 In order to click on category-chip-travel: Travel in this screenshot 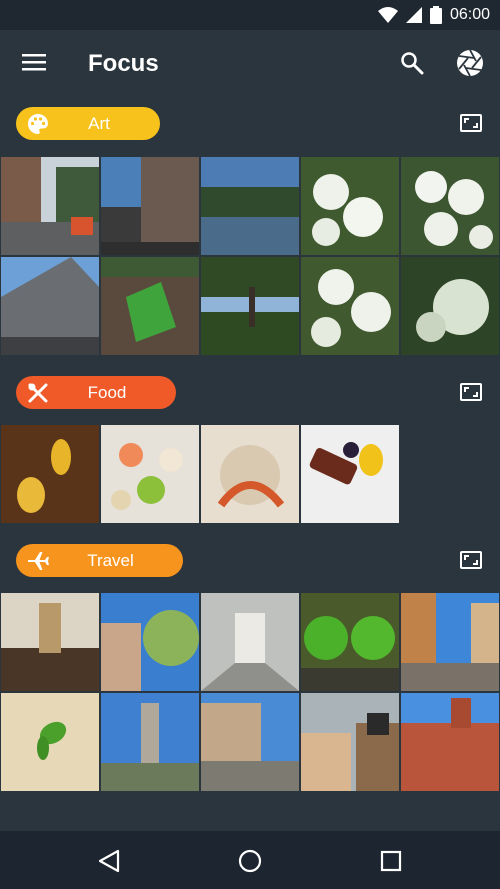, I will do `click(99, 560)`.